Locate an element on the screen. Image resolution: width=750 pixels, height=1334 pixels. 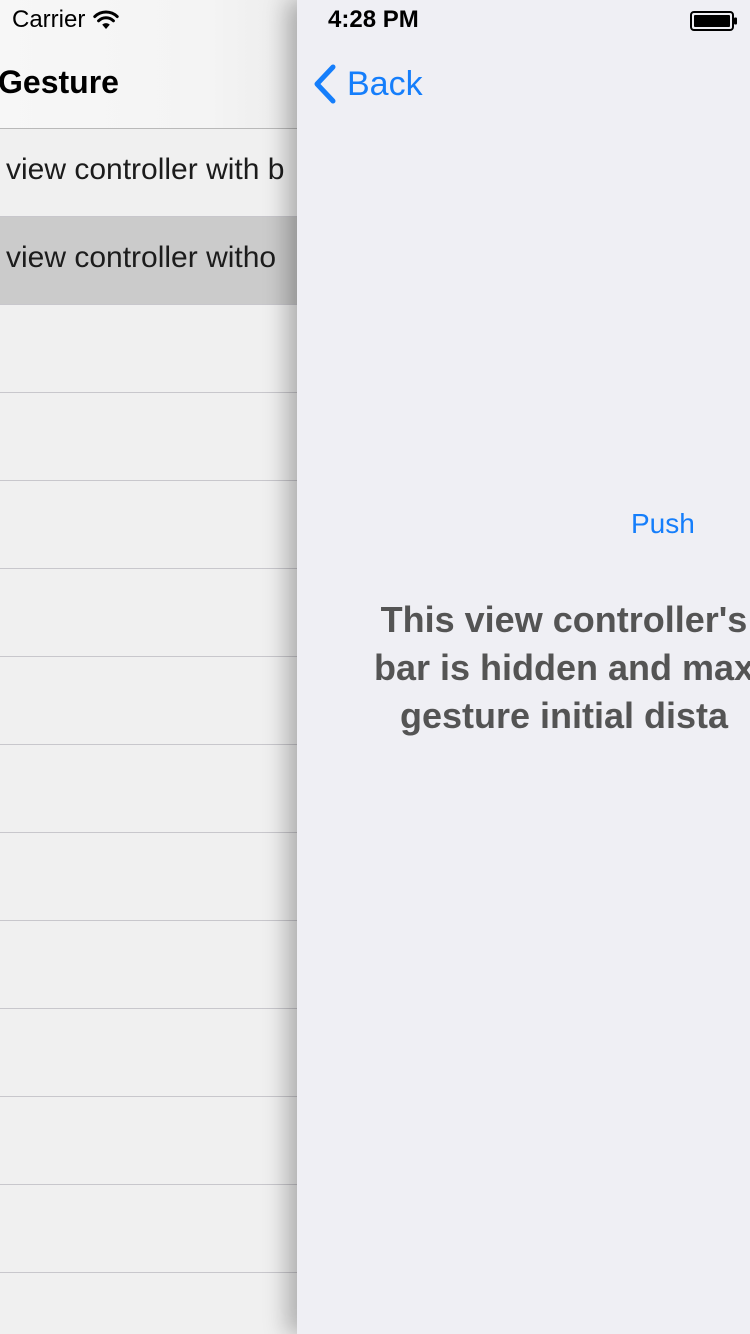
navigation-bar: Carrier Gesture is located at coordinates (148, 64).